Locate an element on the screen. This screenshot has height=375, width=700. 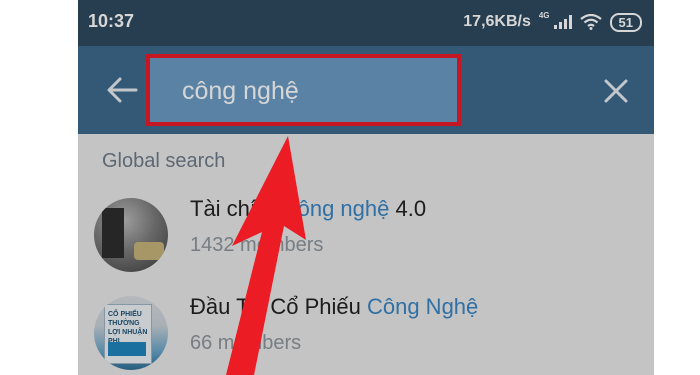
title-suffix: 4.0 is located at coordinates (408, 208).